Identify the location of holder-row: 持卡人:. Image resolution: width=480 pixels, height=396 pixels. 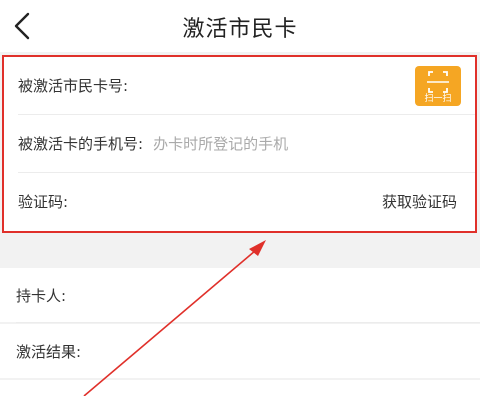
(240, 295).